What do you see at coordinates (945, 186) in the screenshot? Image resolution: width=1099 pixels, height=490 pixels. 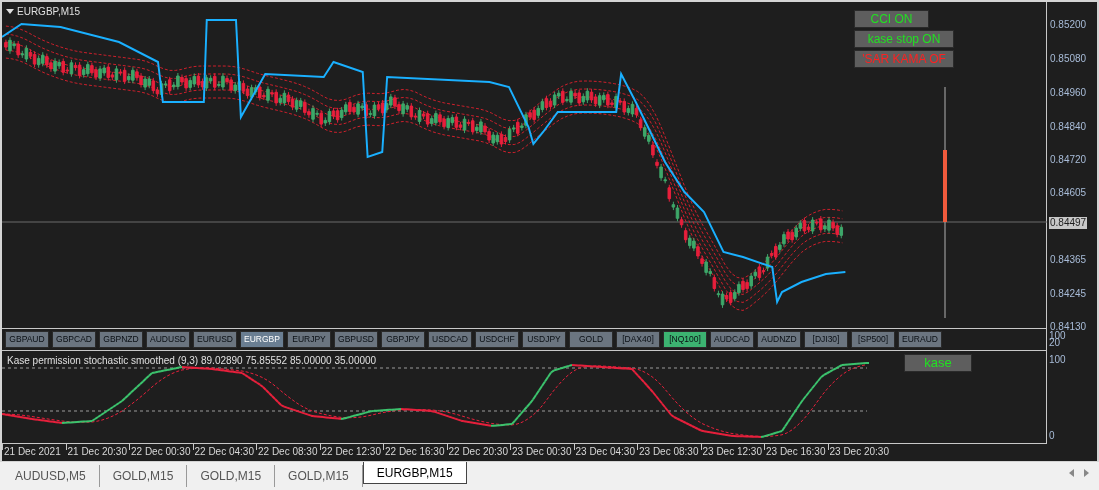 I see `range-bar` at bounding box center [945, 186].